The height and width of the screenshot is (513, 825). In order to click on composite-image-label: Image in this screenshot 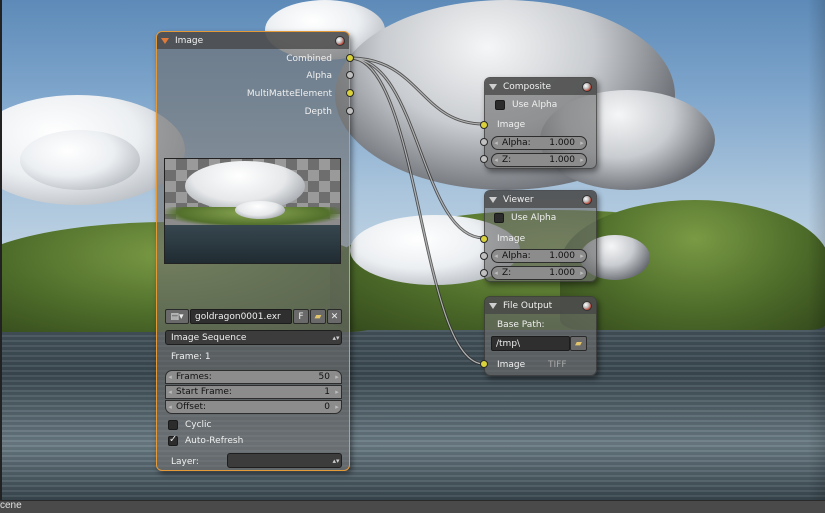, I will do `click(511, 125)`.